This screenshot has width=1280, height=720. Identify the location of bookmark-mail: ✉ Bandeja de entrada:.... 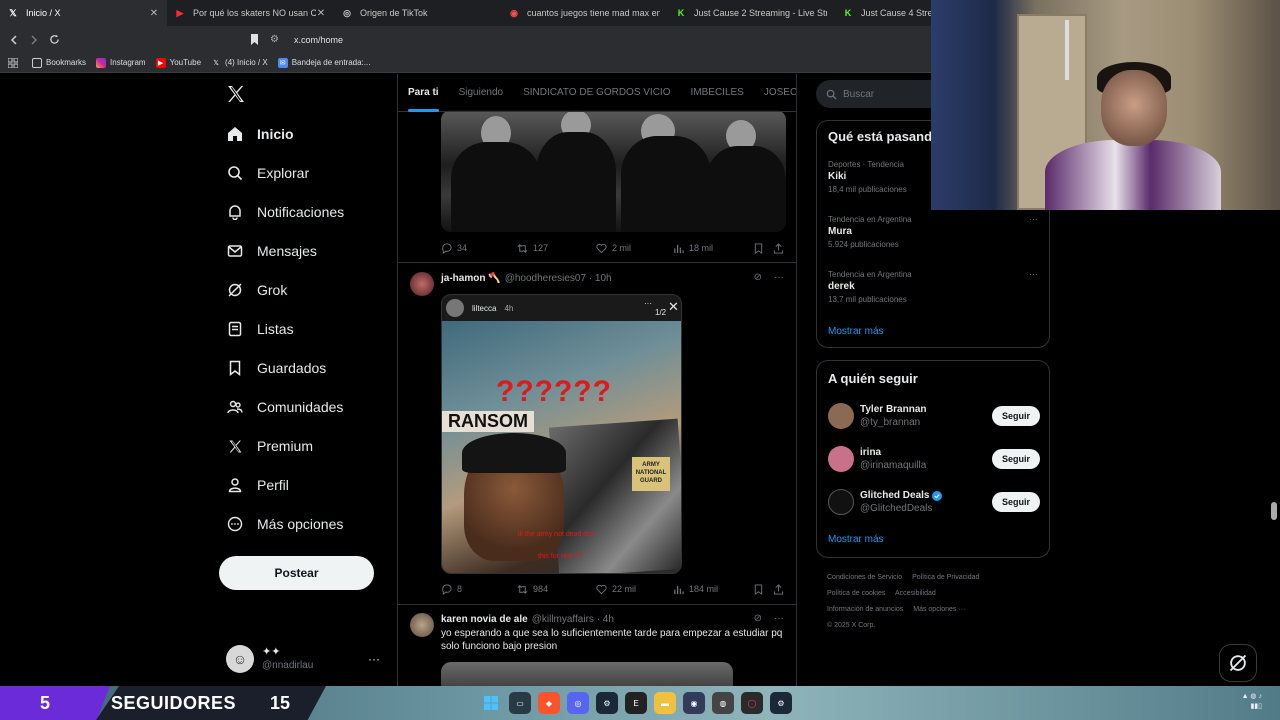
(323, 62).